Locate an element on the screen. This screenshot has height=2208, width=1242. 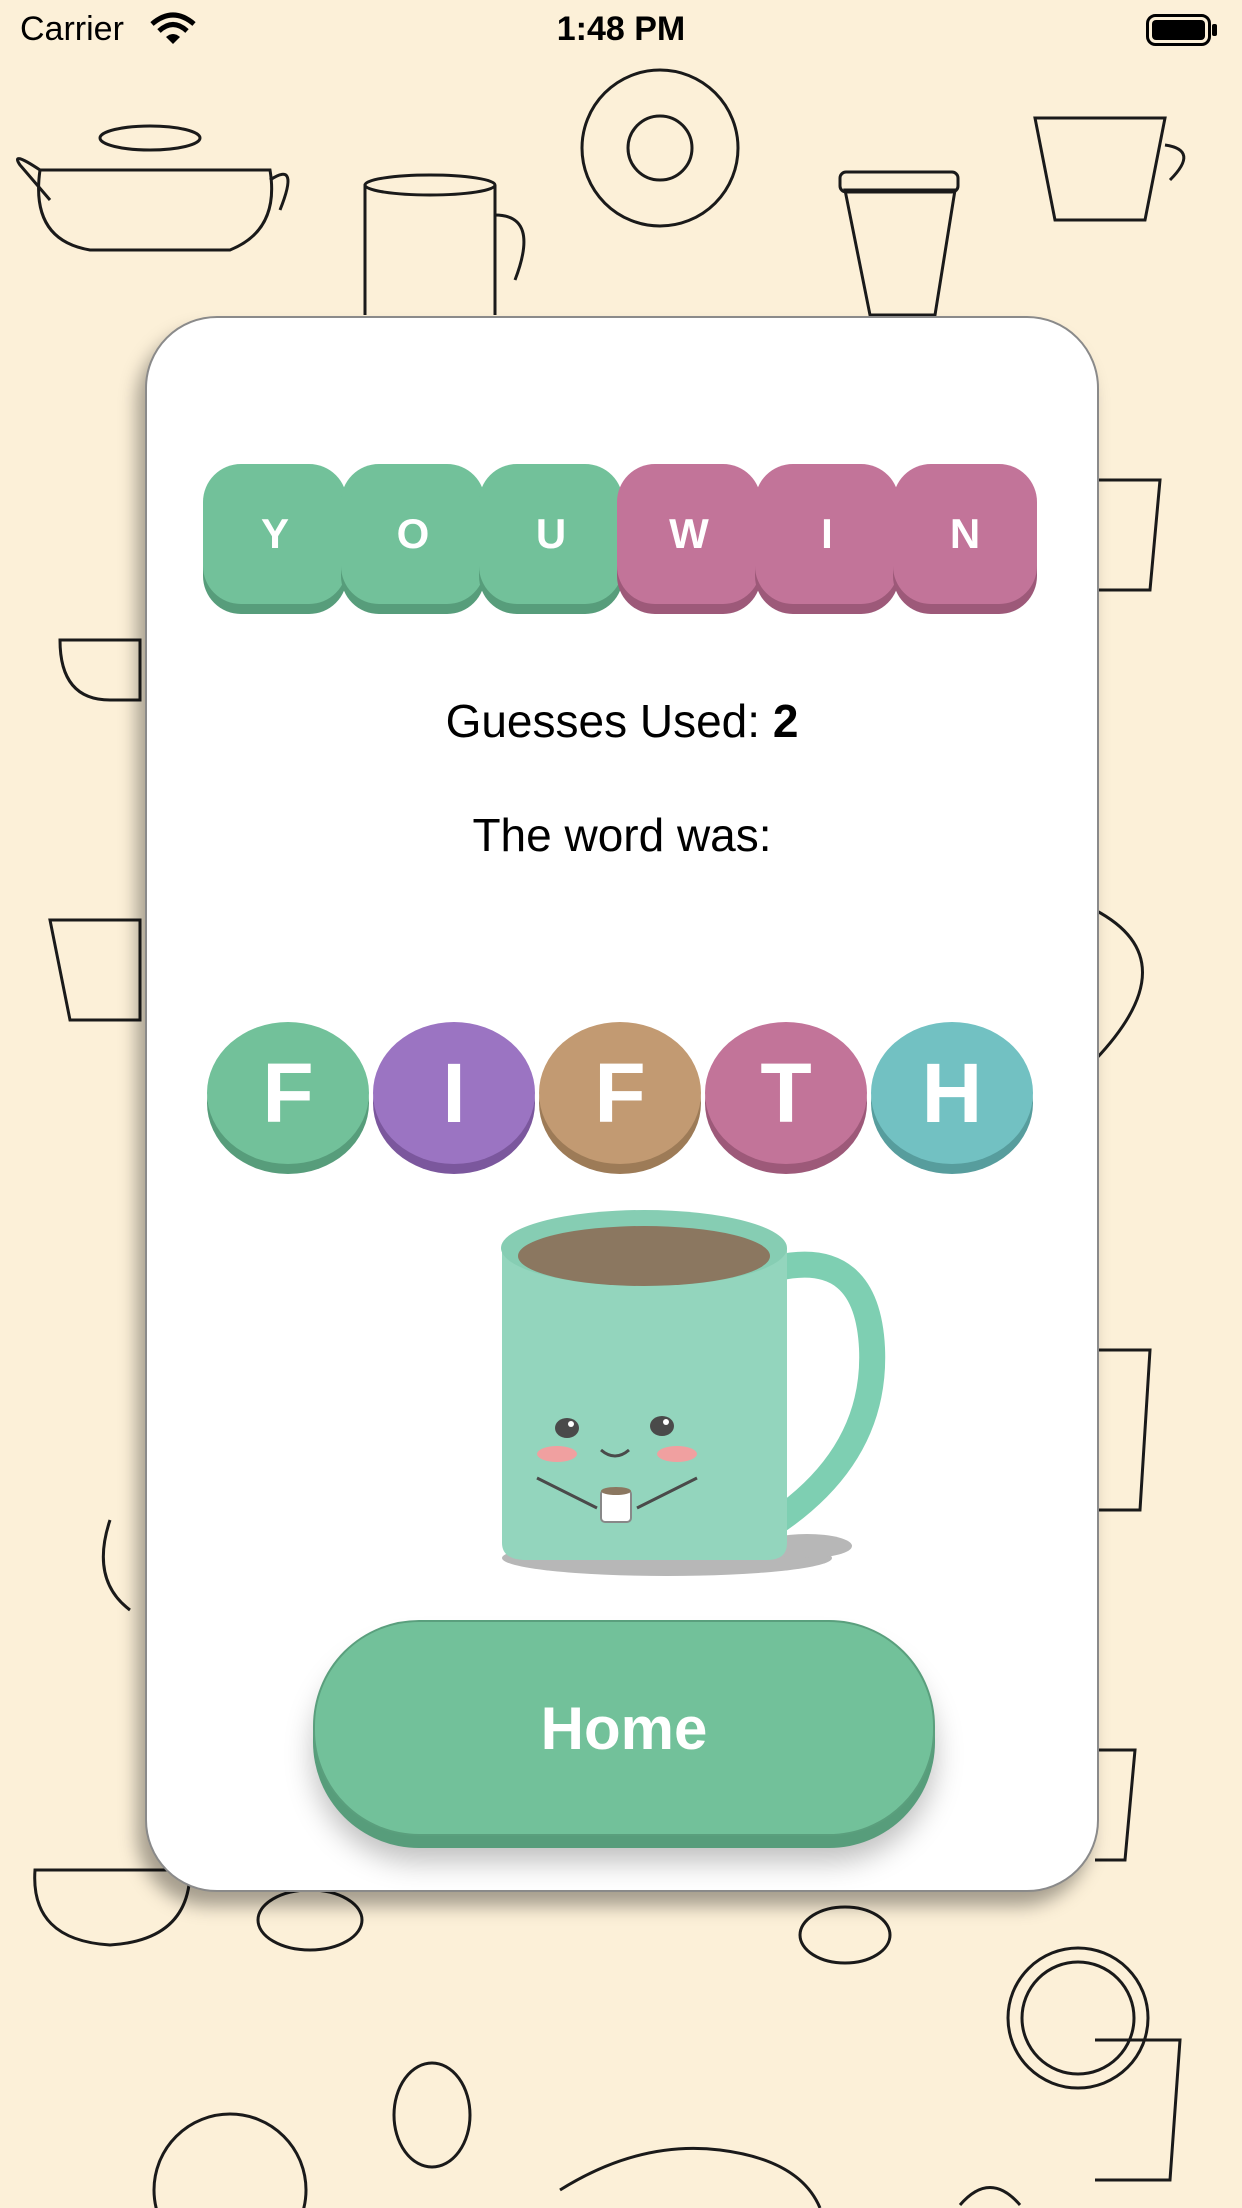
answer-word: F I F T H is located at coordinates (622, 1102).